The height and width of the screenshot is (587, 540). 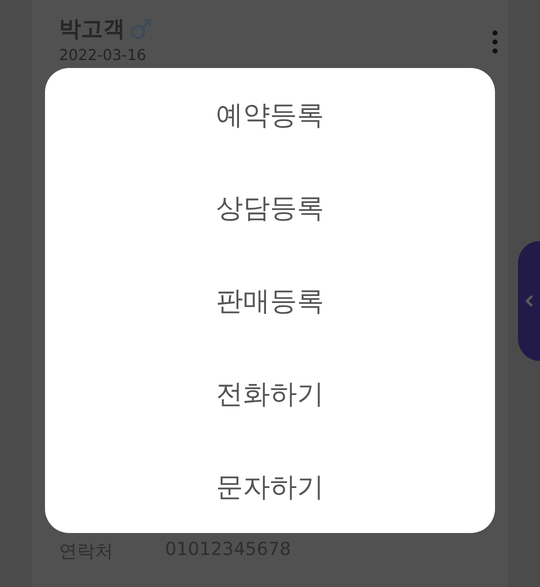 What do you see at coordinates (270, 486) in the screenshot?
I see `menu-item: 문자하기` at bounding box center [270, 486].